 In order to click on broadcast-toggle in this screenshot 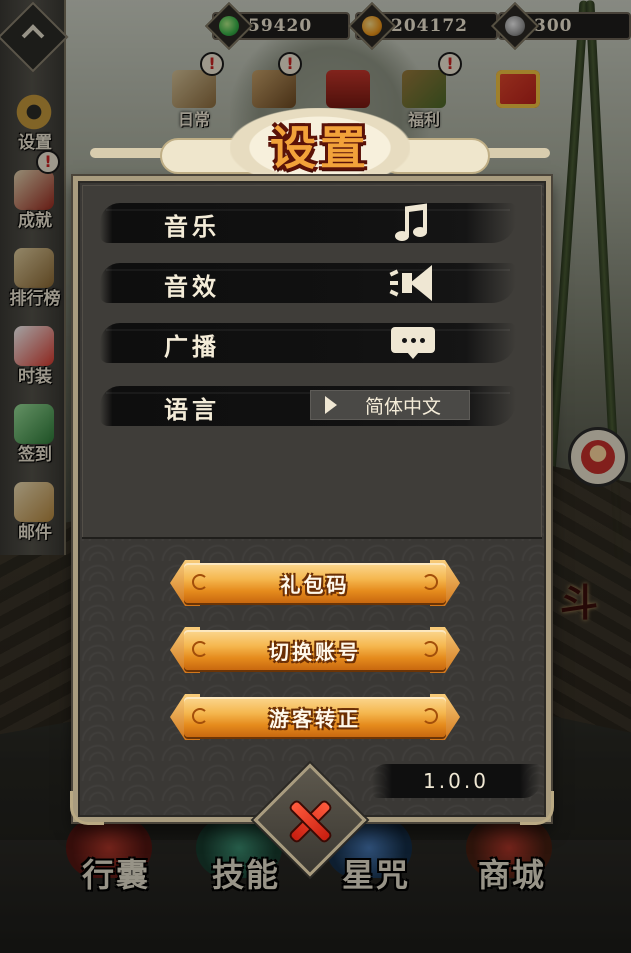, I will do `click(413, 343)`.